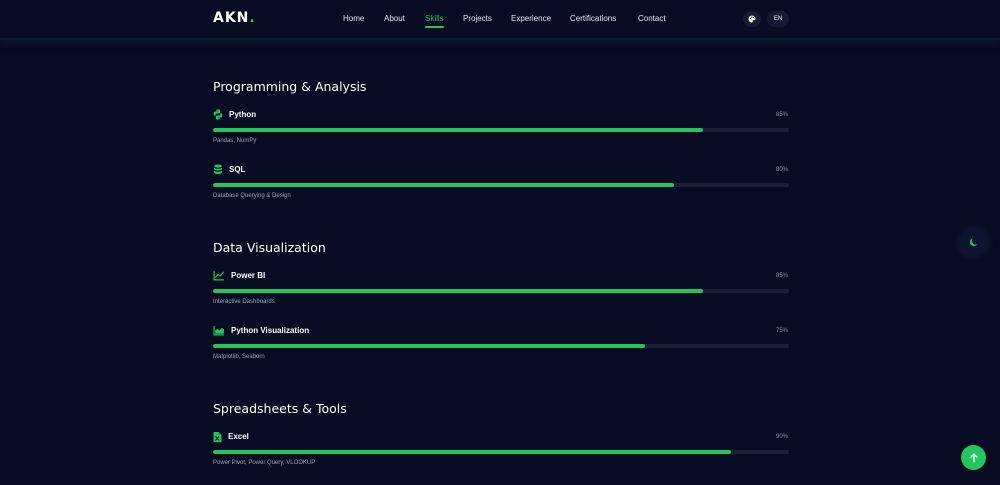 This screenshot has height=485, width=1000. I want to click on skill-desc-python: Pandas, NumPy, so click(235, 141).